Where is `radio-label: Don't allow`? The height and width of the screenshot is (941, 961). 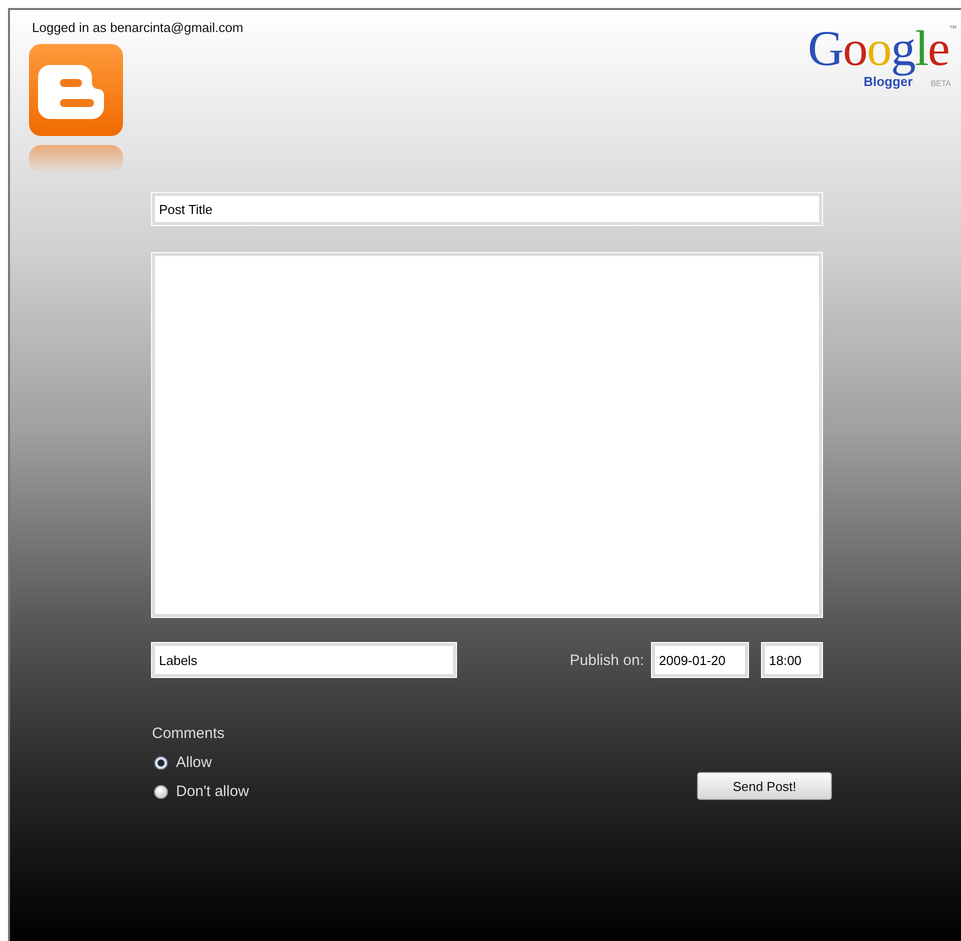
radio-label: Don't allow is located at coordinates (212, 791).